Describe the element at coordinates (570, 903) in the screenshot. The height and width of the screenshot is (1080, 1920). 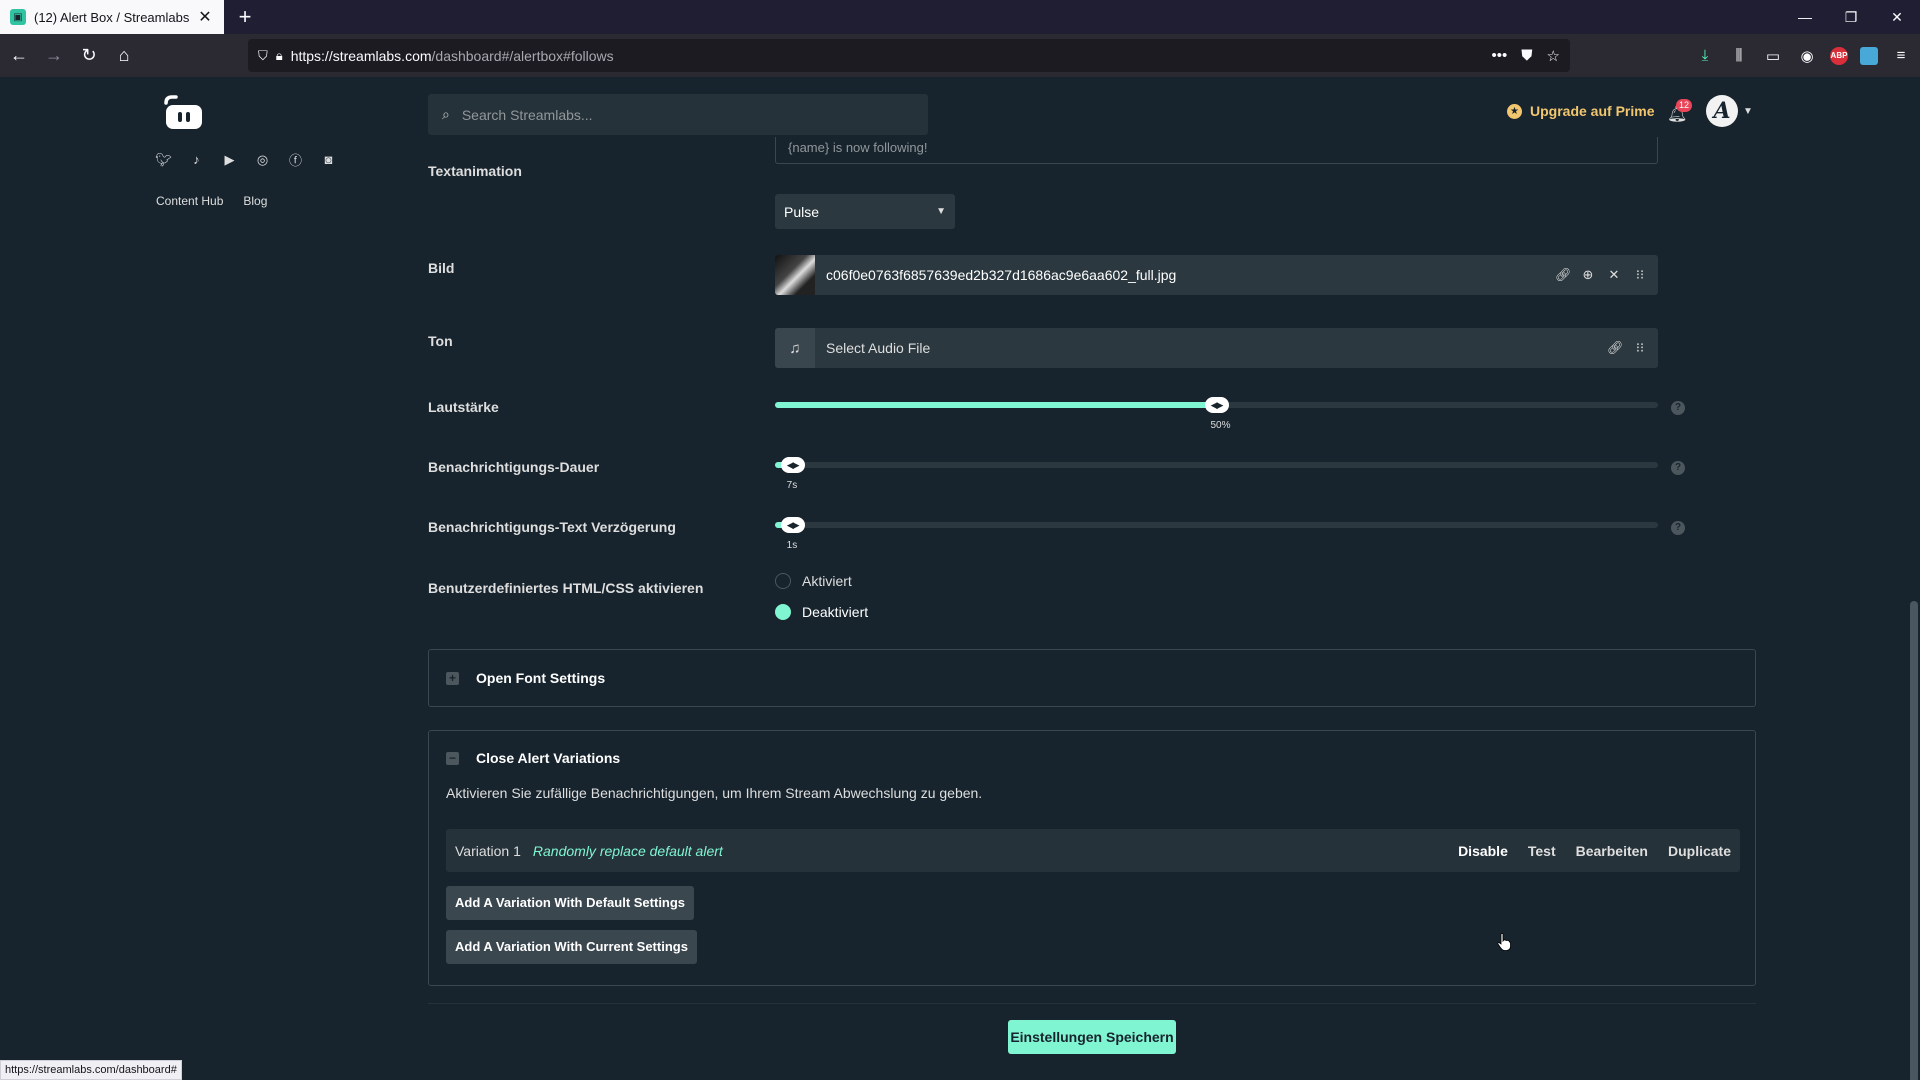
I see `add-default-variation-button: Add A Variation With Default Settings` at that location.